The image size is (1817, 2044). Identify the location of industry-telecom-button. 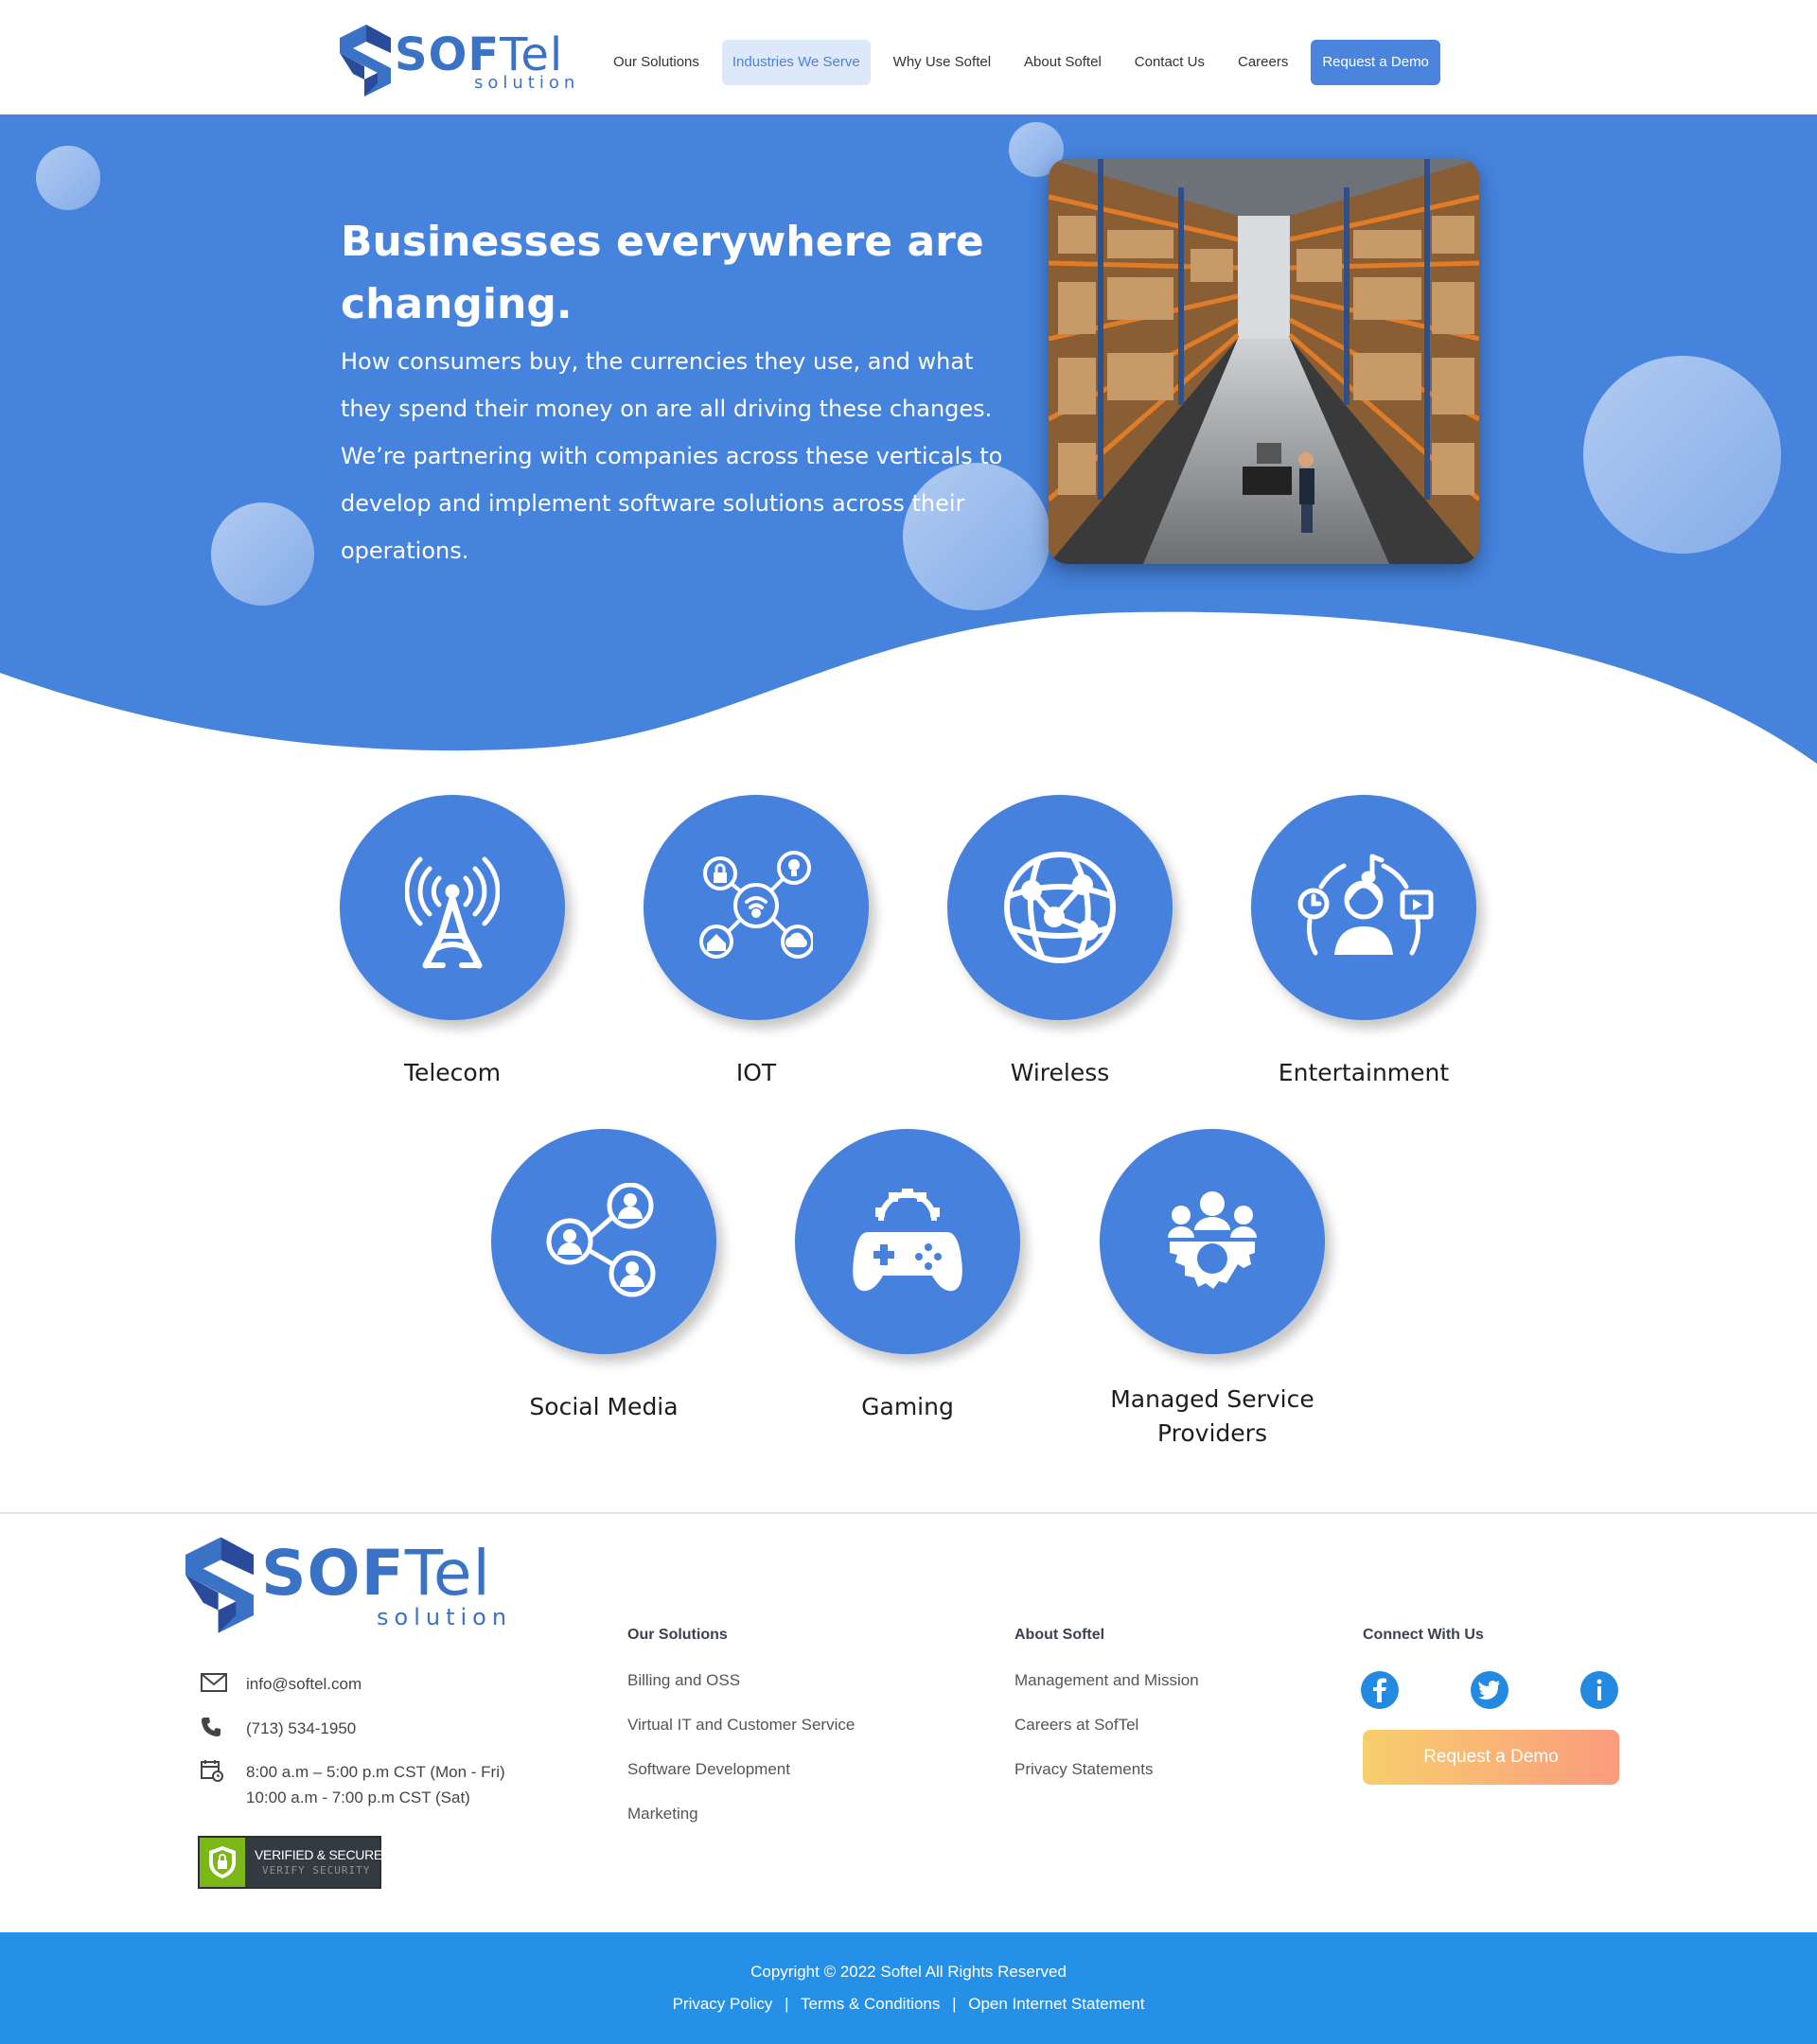
(453, 907).